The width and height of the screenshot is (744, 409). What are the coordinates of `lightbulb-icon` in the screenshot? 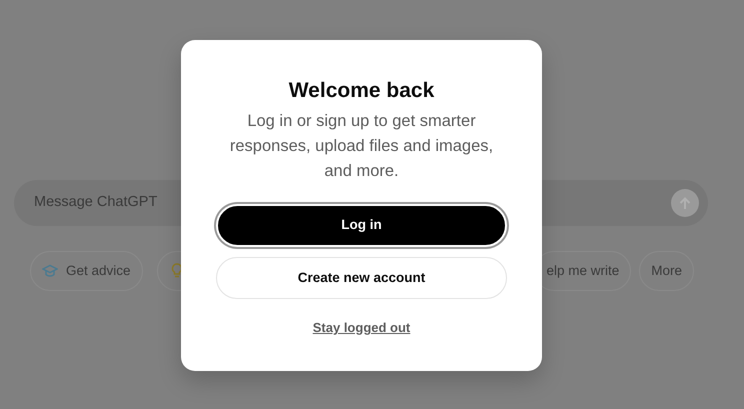 It's located at (176, 271).